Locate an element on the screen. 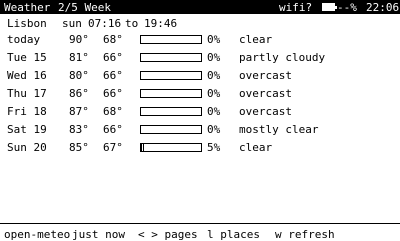 Image resolution: width=400 pixels, height=241 pixels. day-label: Wed 16 is located at coordinates (27, 75).